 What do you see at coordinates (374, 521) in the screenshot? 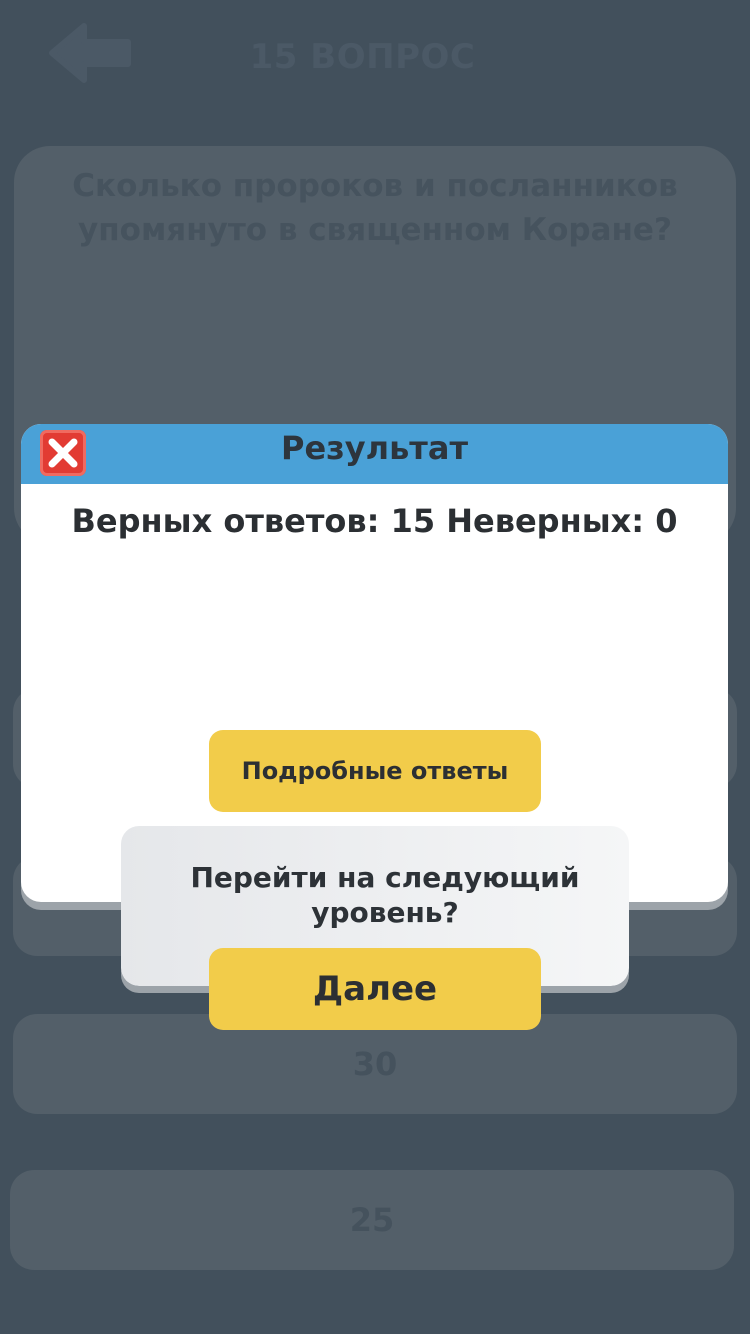
I see `score-summary: Верных ответов: 15 Неверных: 0` at bounding box center [374, 521].